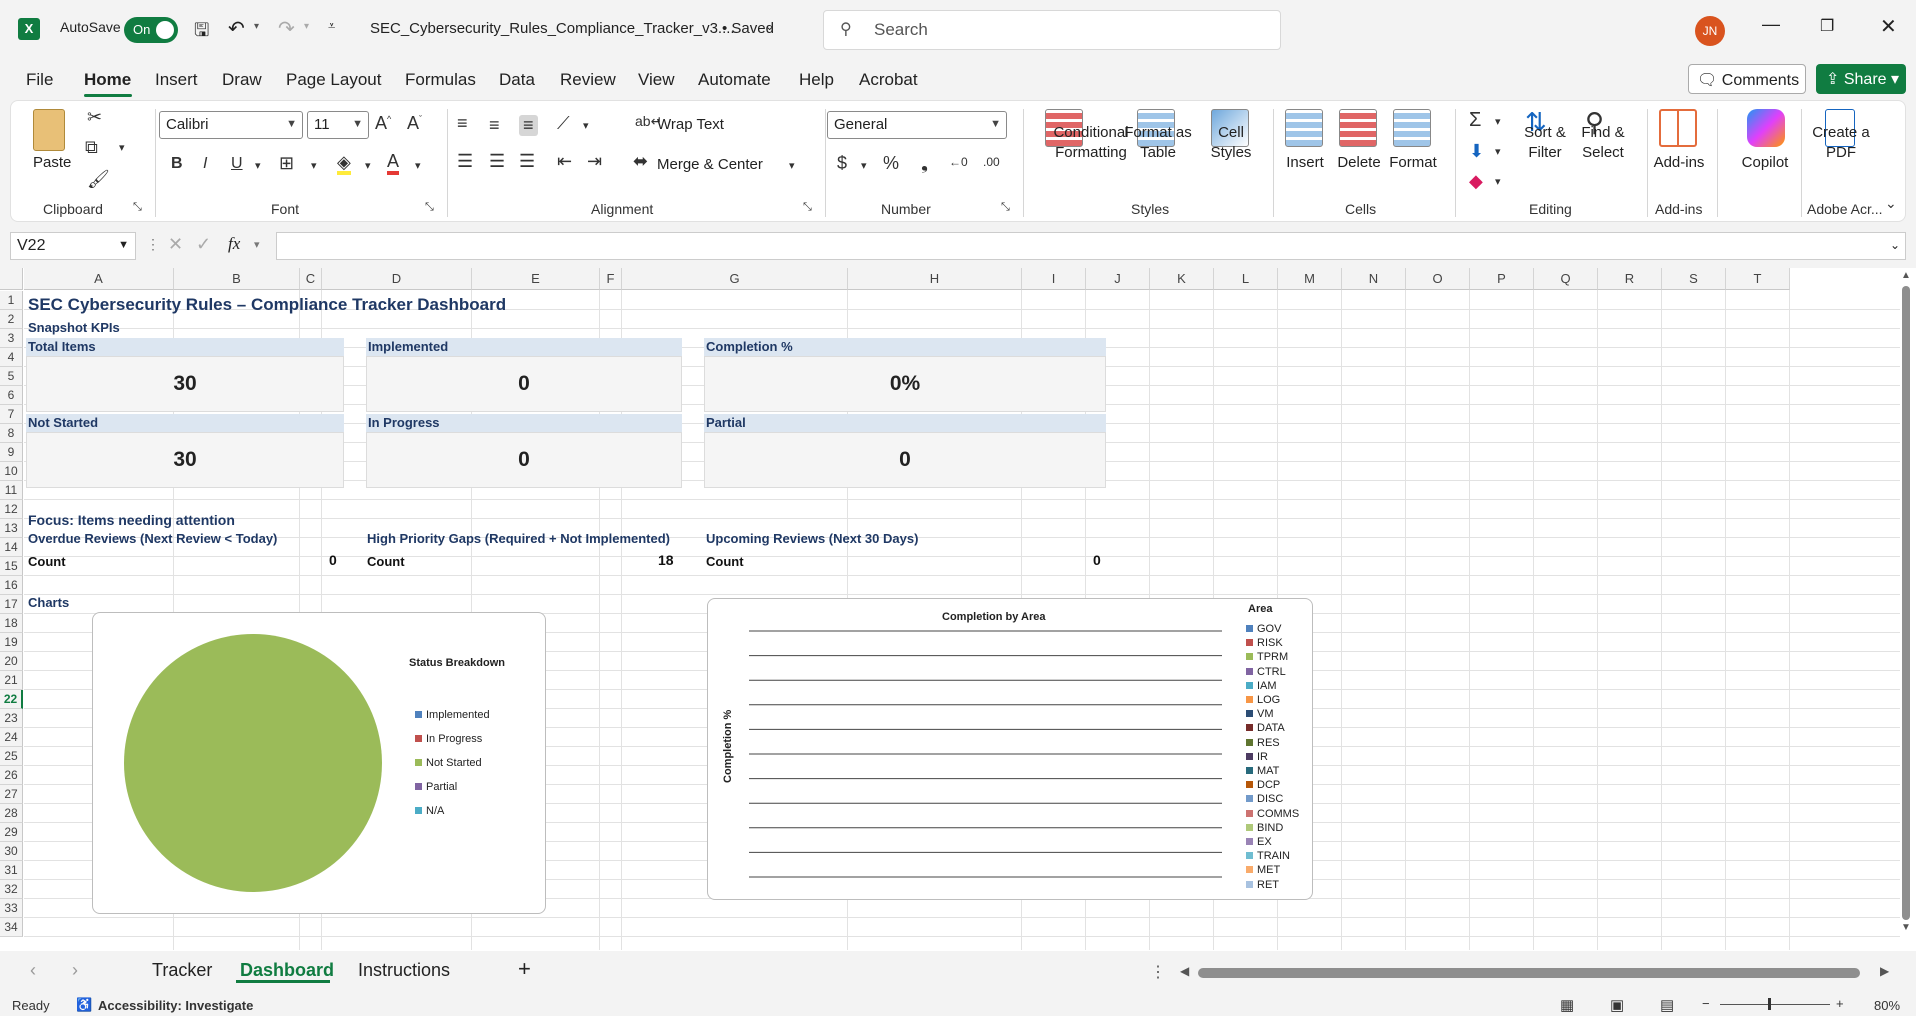 This screenshot has height=1016, width=1916. I want to click on clear-icon: ◆, so click(1476, 181).